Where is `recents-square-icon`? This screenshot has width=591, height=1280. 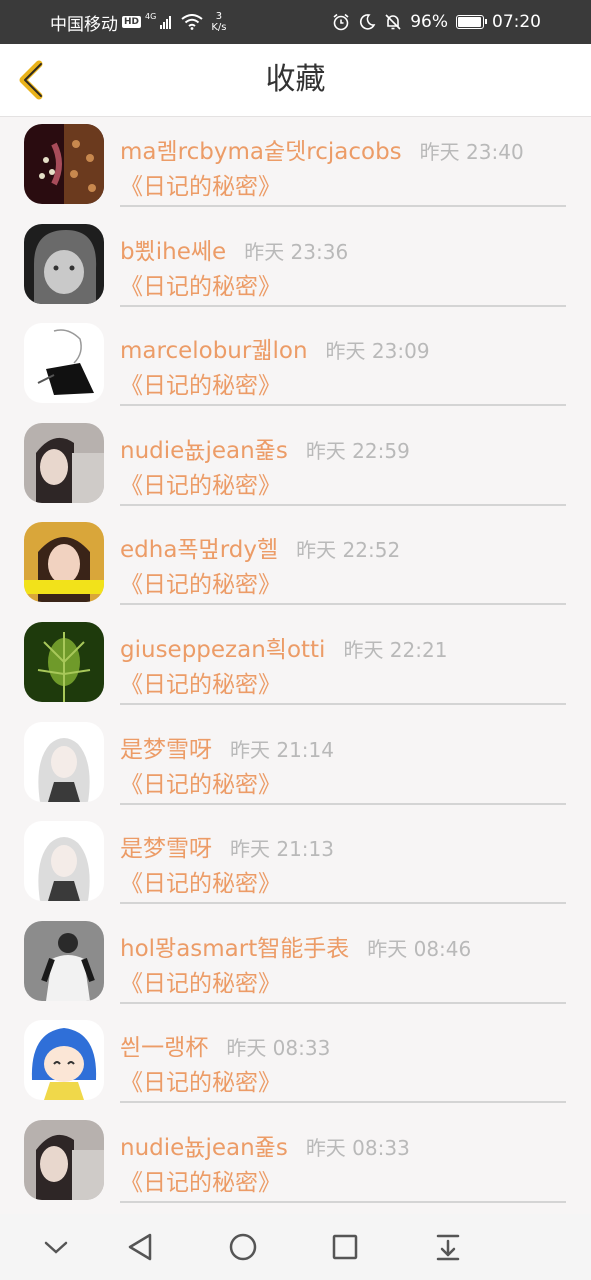
recents-square-icon is located at coordinates (345, 1247).